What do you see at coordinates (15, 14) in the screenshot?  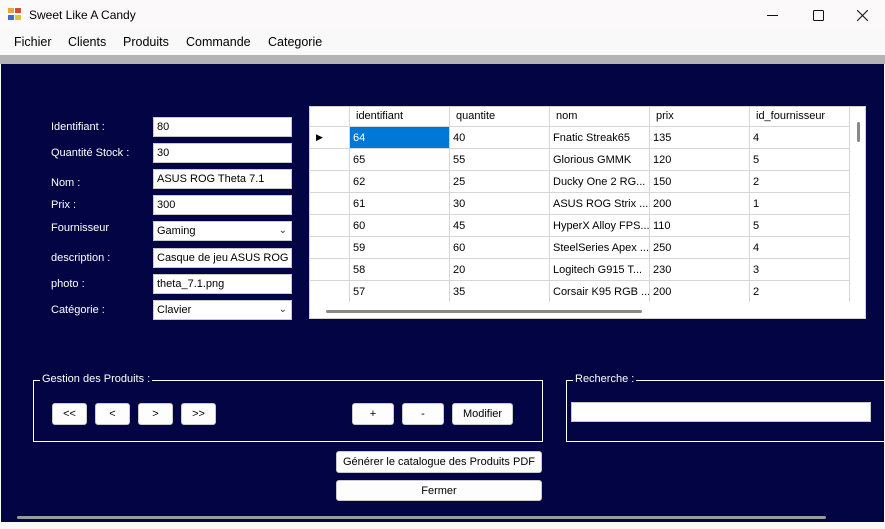 I see `app-icon` at bounding box center [15, 14].